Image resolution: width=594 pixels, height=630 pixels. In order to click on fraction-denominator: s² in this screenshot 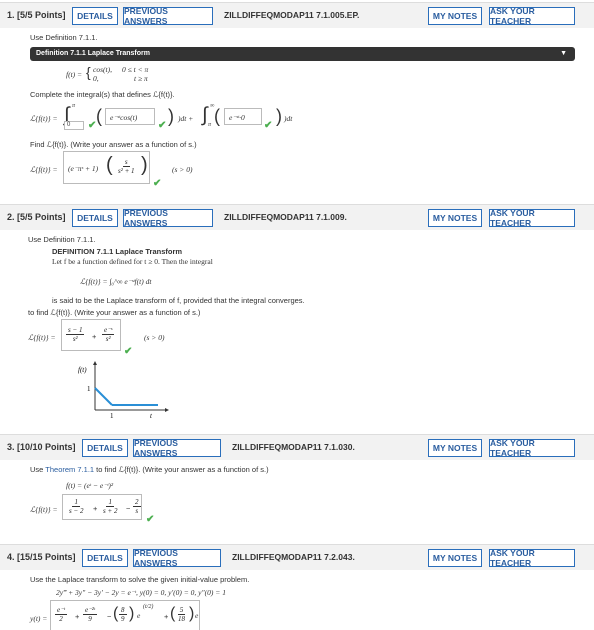, I will do `click(108, 339)`.